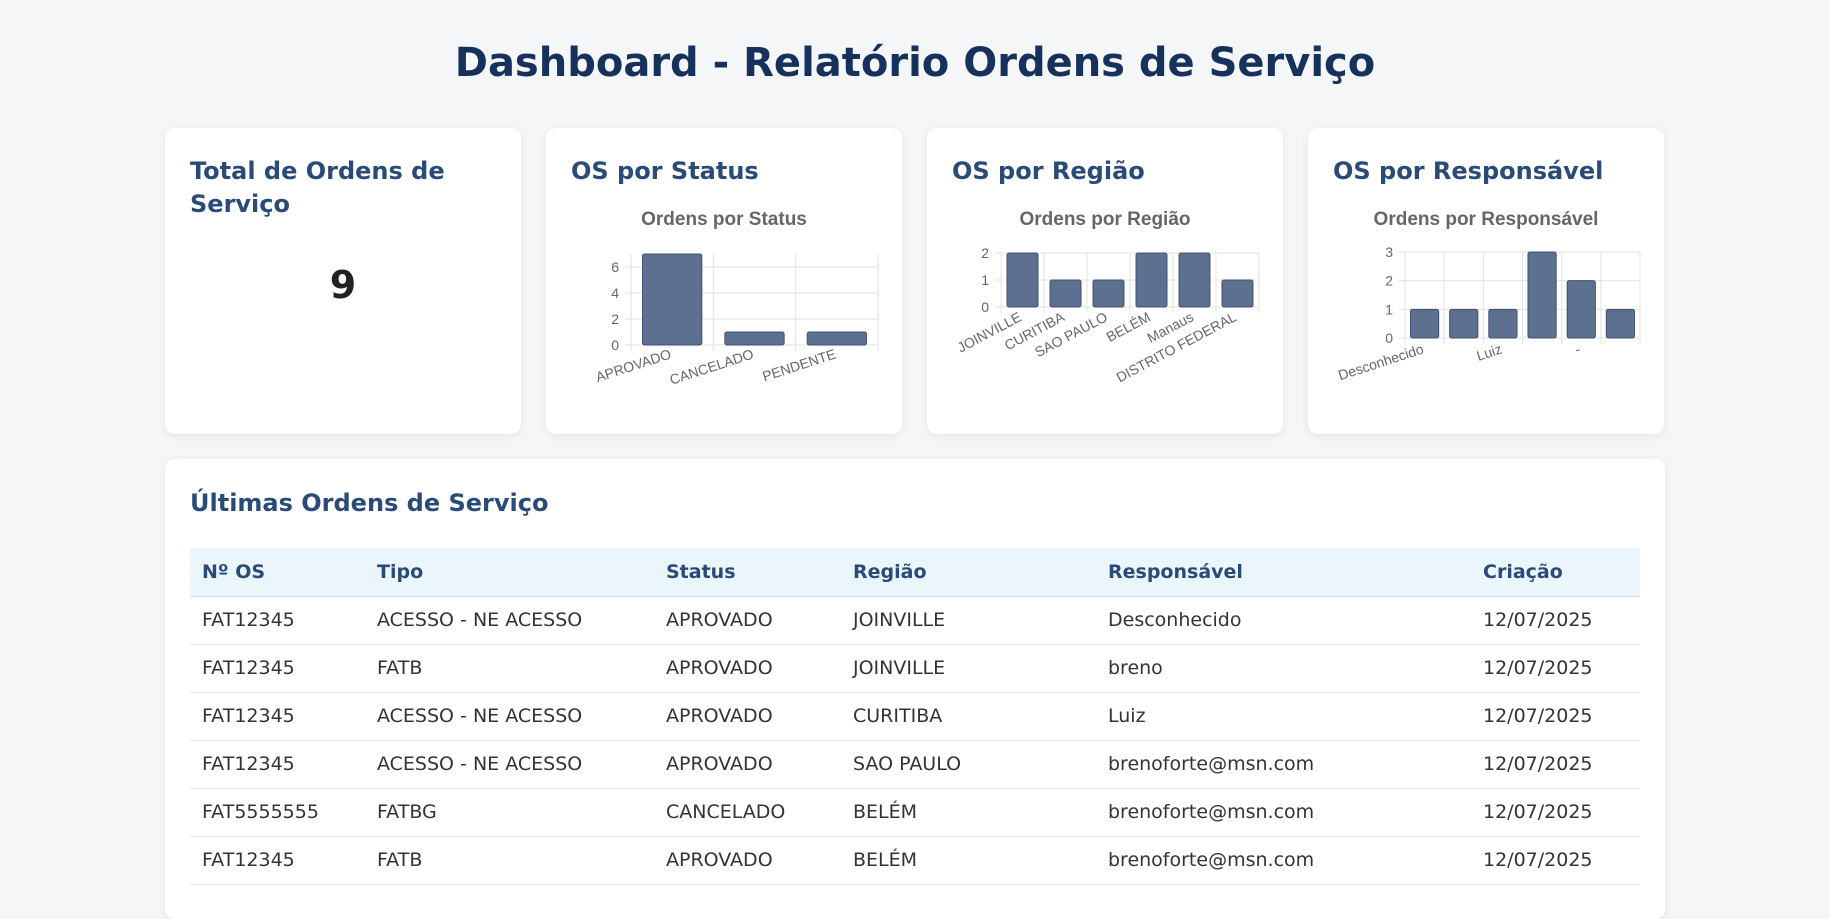  I want to click on table-cell: Desconhecido, so click(1283, 620).